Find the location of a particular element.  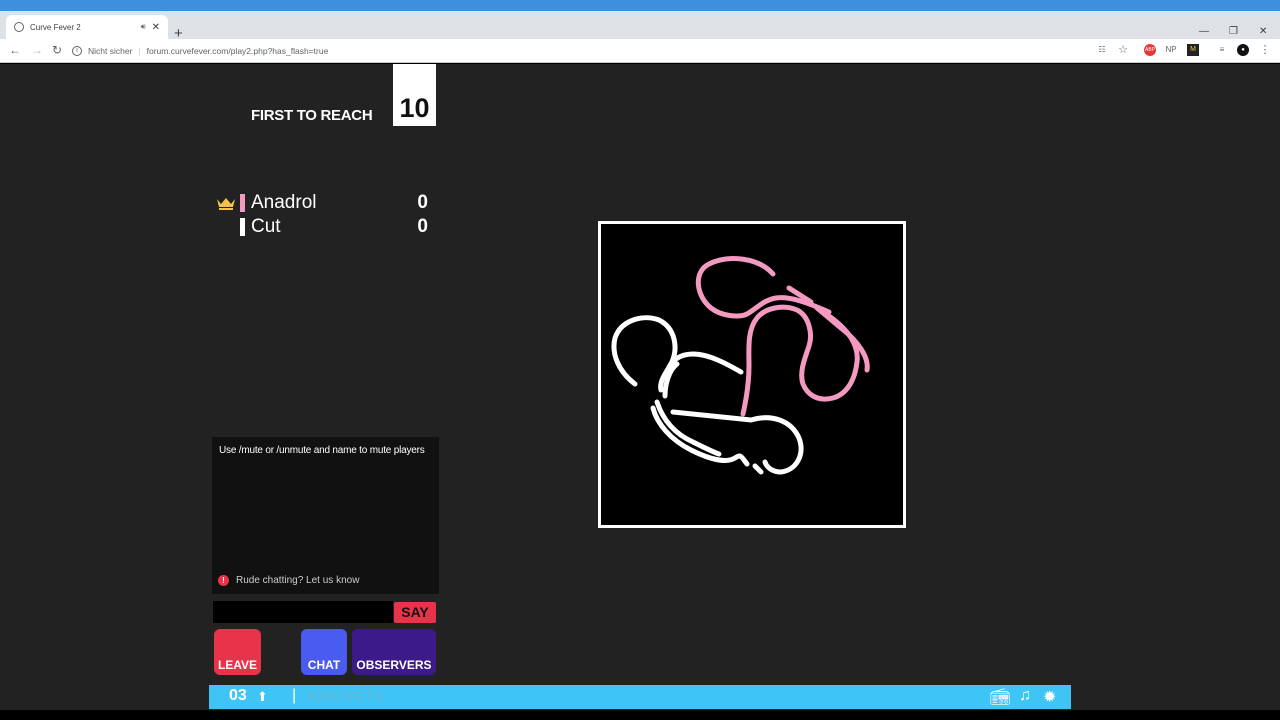

crown-icon is located at coordinates (226, 203).